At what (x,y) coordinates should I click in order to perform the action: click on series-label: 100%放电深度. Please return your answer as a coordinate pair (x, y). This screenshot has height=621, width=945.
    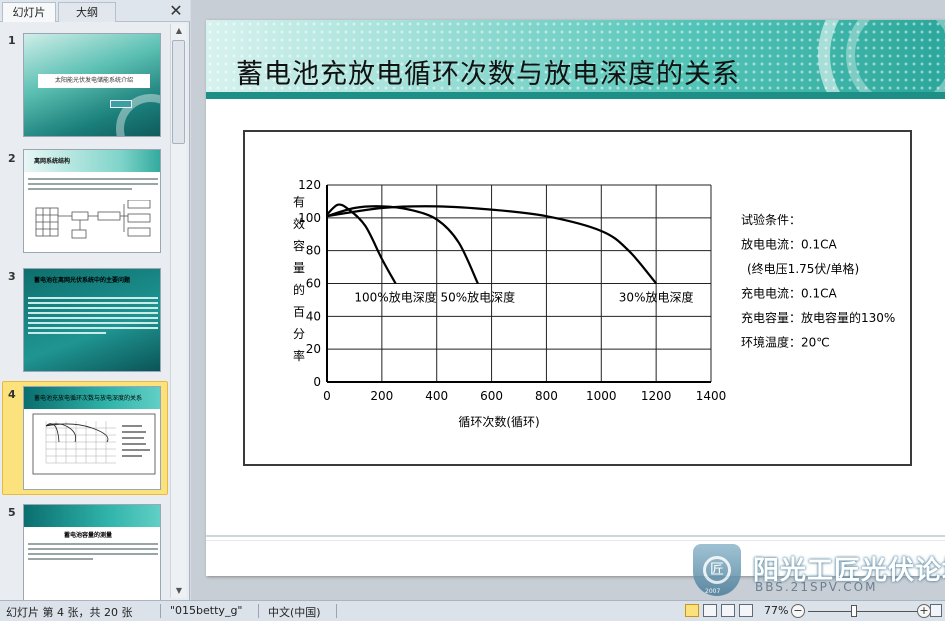
    Looking at the image, I should click on (395, 297).